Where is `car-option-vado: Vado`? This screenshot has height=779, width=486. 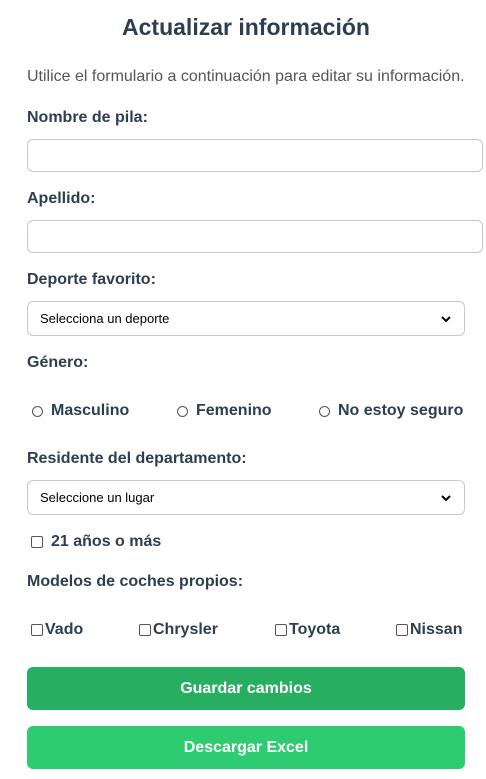
car-option-vado: Vado is located at coordinates (57, 630).